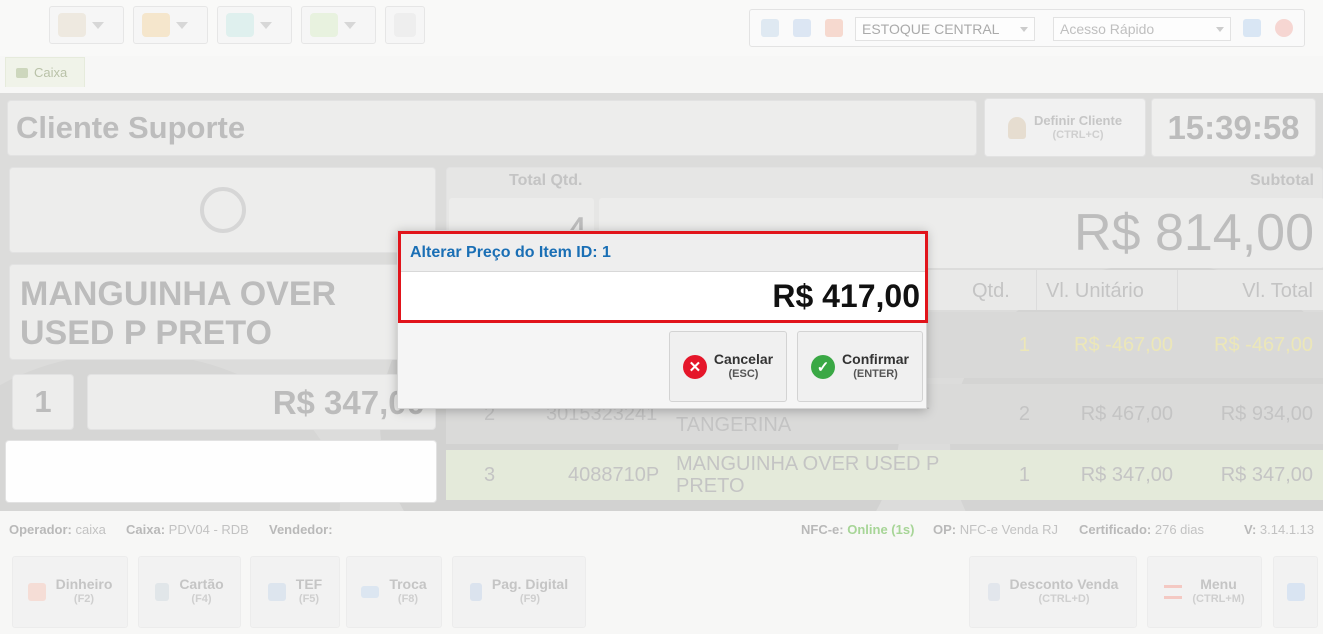 The width and height of the screenshot is (1323, 634). I want to click on user-icon, so click(770, 28).